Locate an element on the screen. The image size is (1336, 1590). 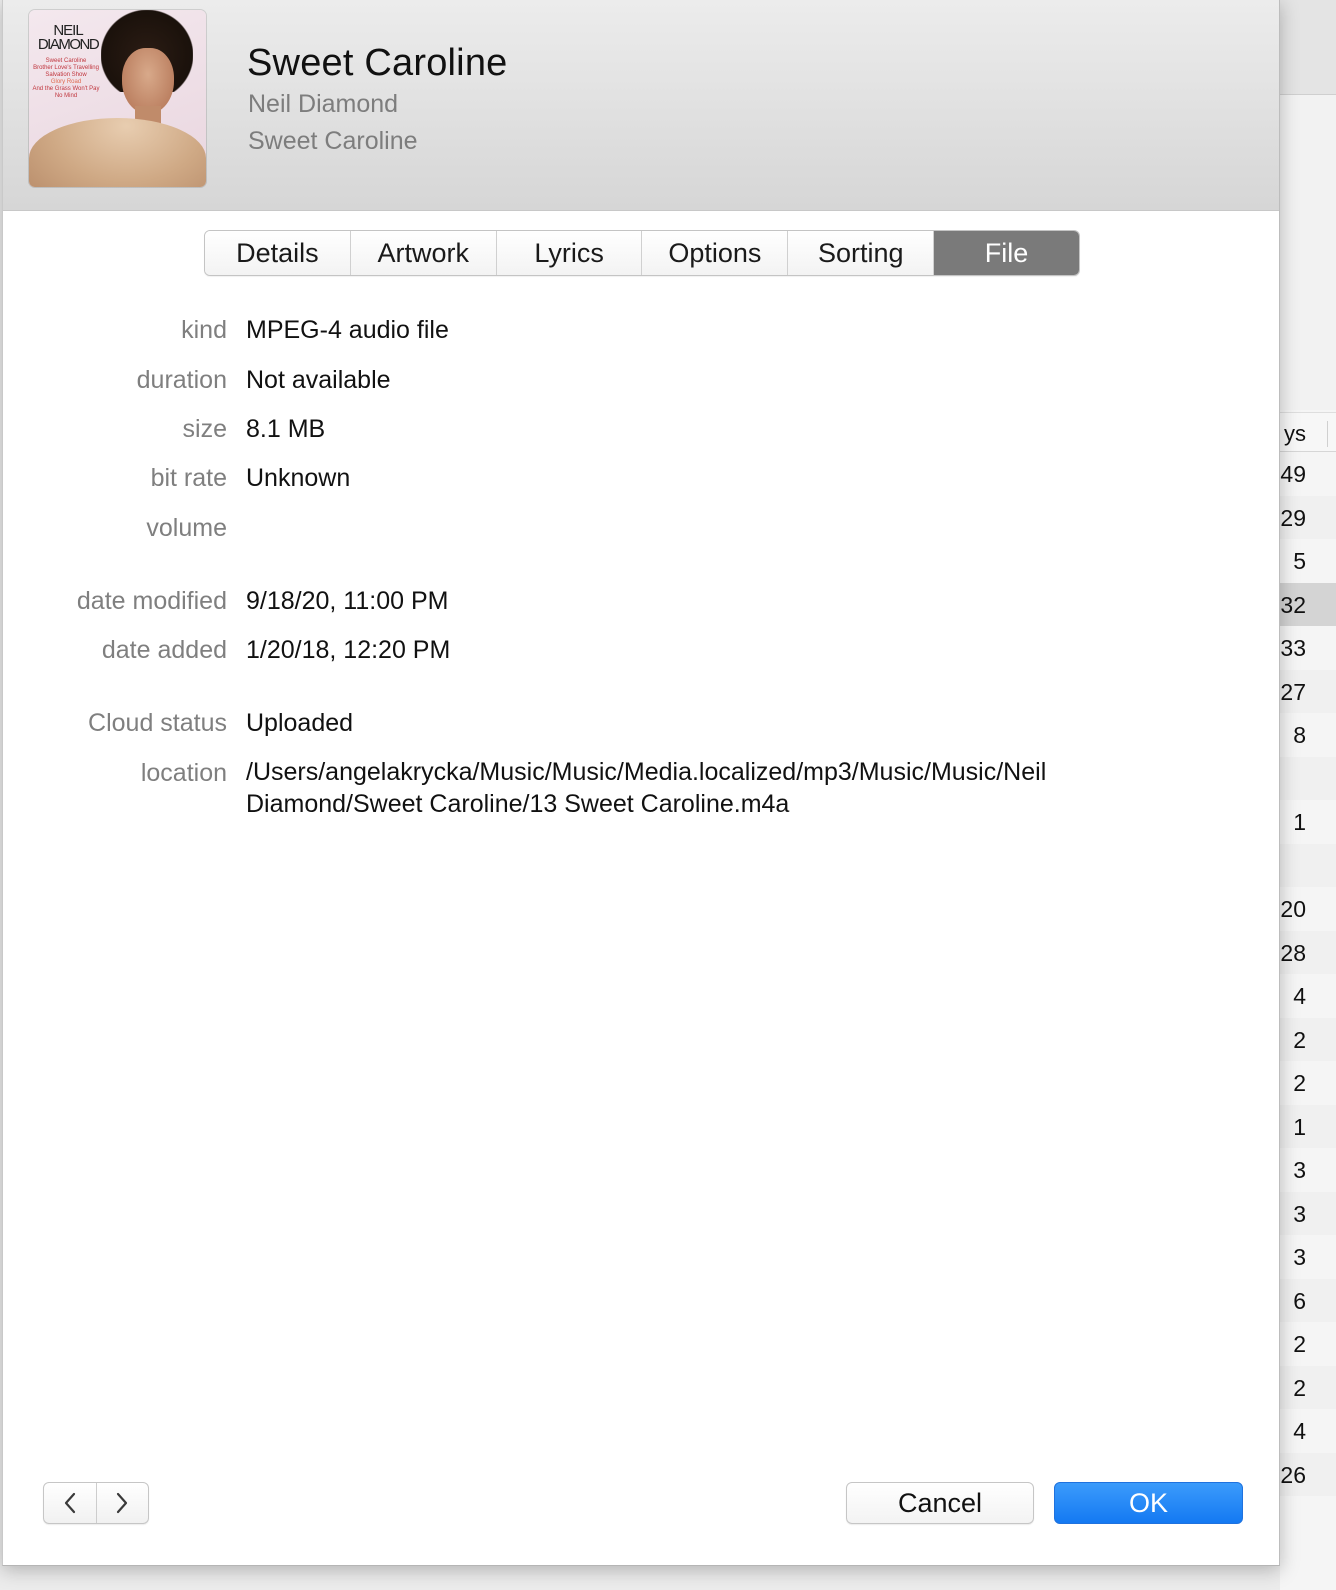
list-row: 8 is located at coordinates (1308, 735).